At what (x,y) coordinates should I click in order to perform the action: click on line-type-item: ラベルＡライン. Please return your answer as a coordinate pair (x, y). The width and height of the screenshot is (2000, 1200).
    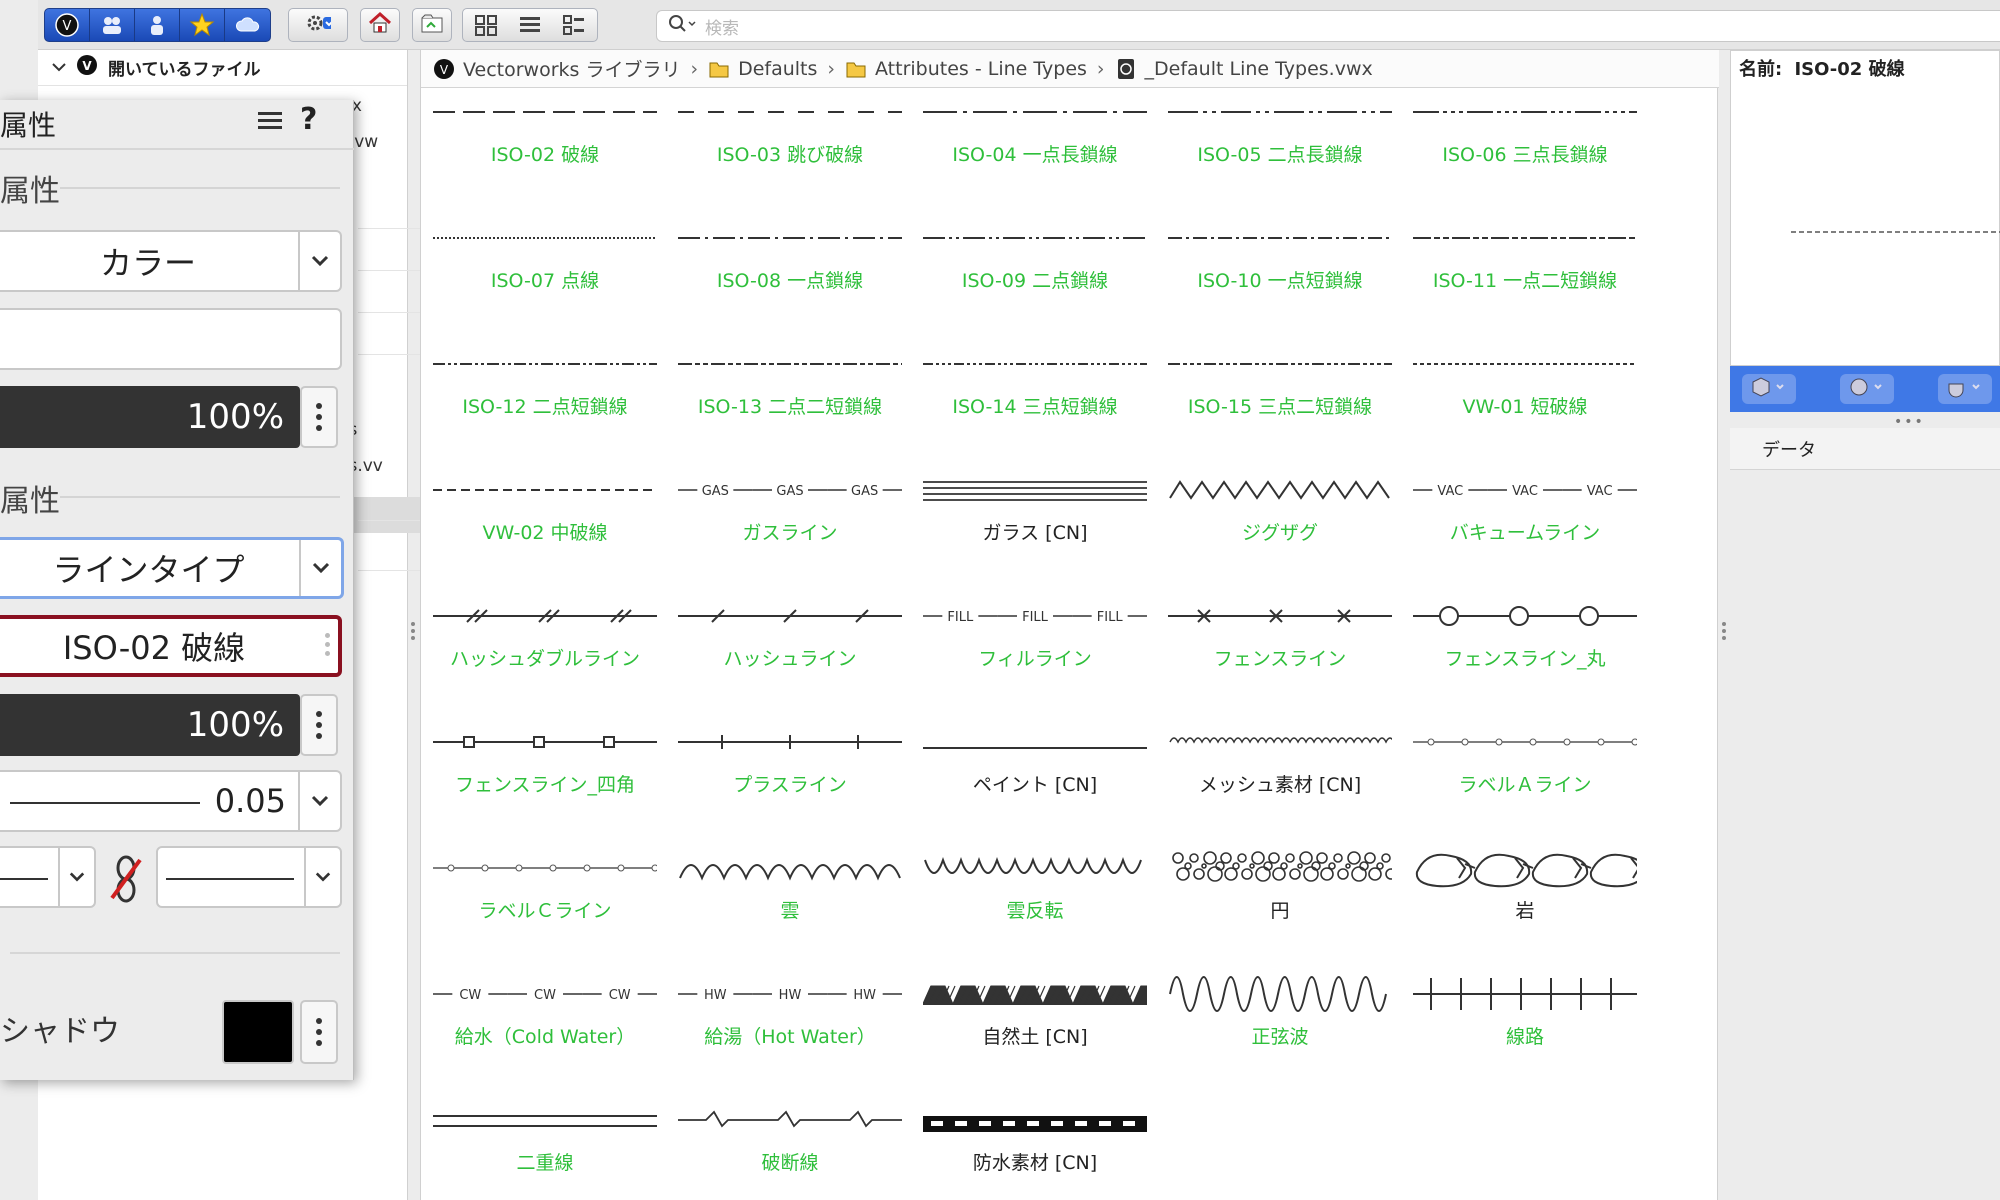
    Looking at the image, I should click on (1525, 783).